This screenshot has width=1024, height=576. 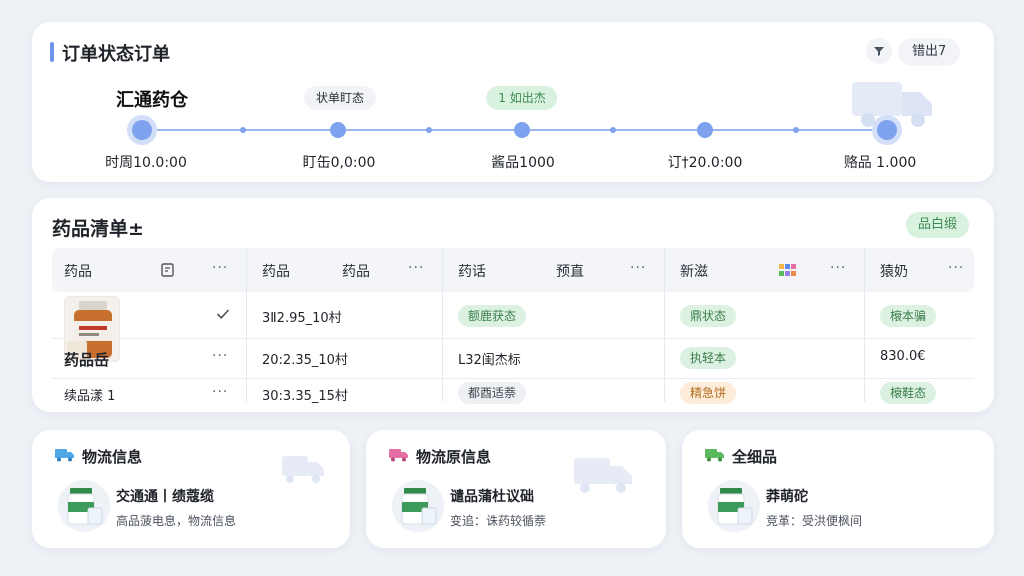 I want to click on row3-more-icon: ···, so click(x=220, y=392).